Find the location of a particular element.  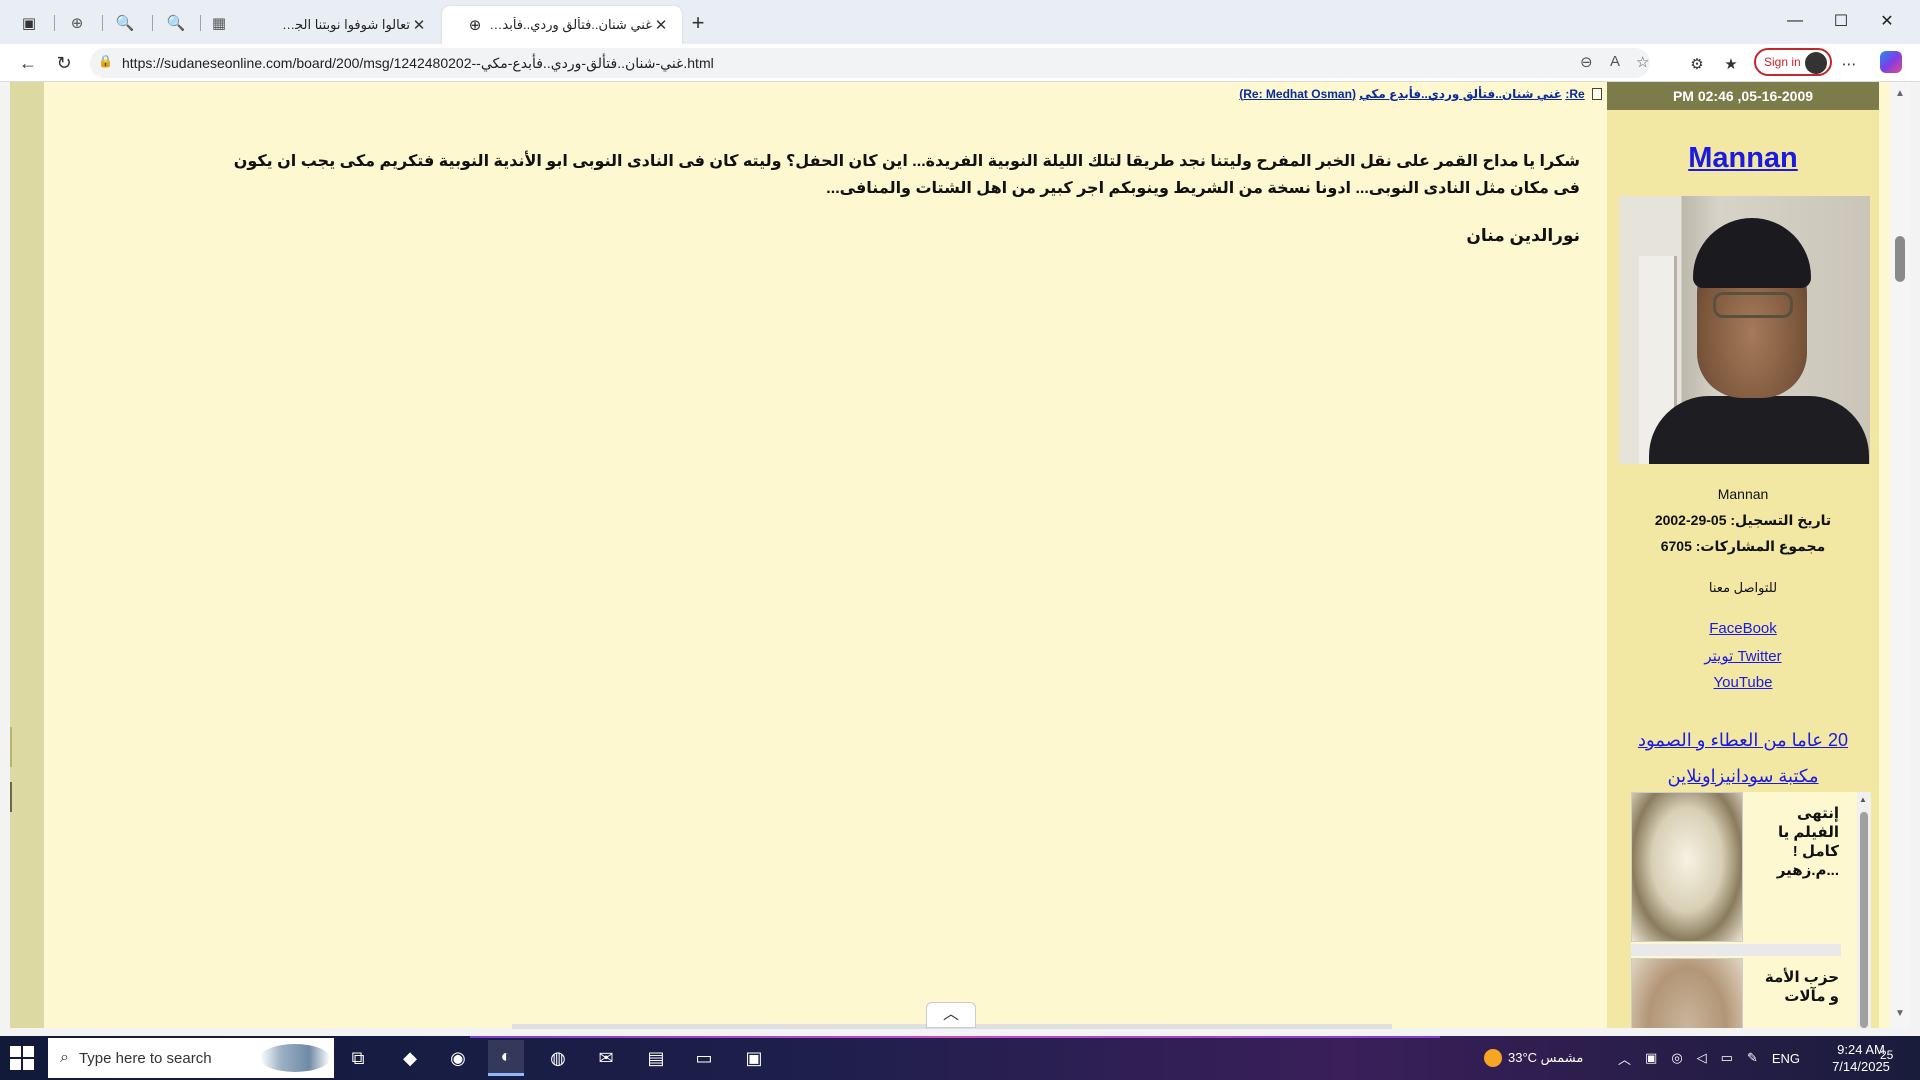

notification-center: 25 is located at coordinates (1886, 1055).